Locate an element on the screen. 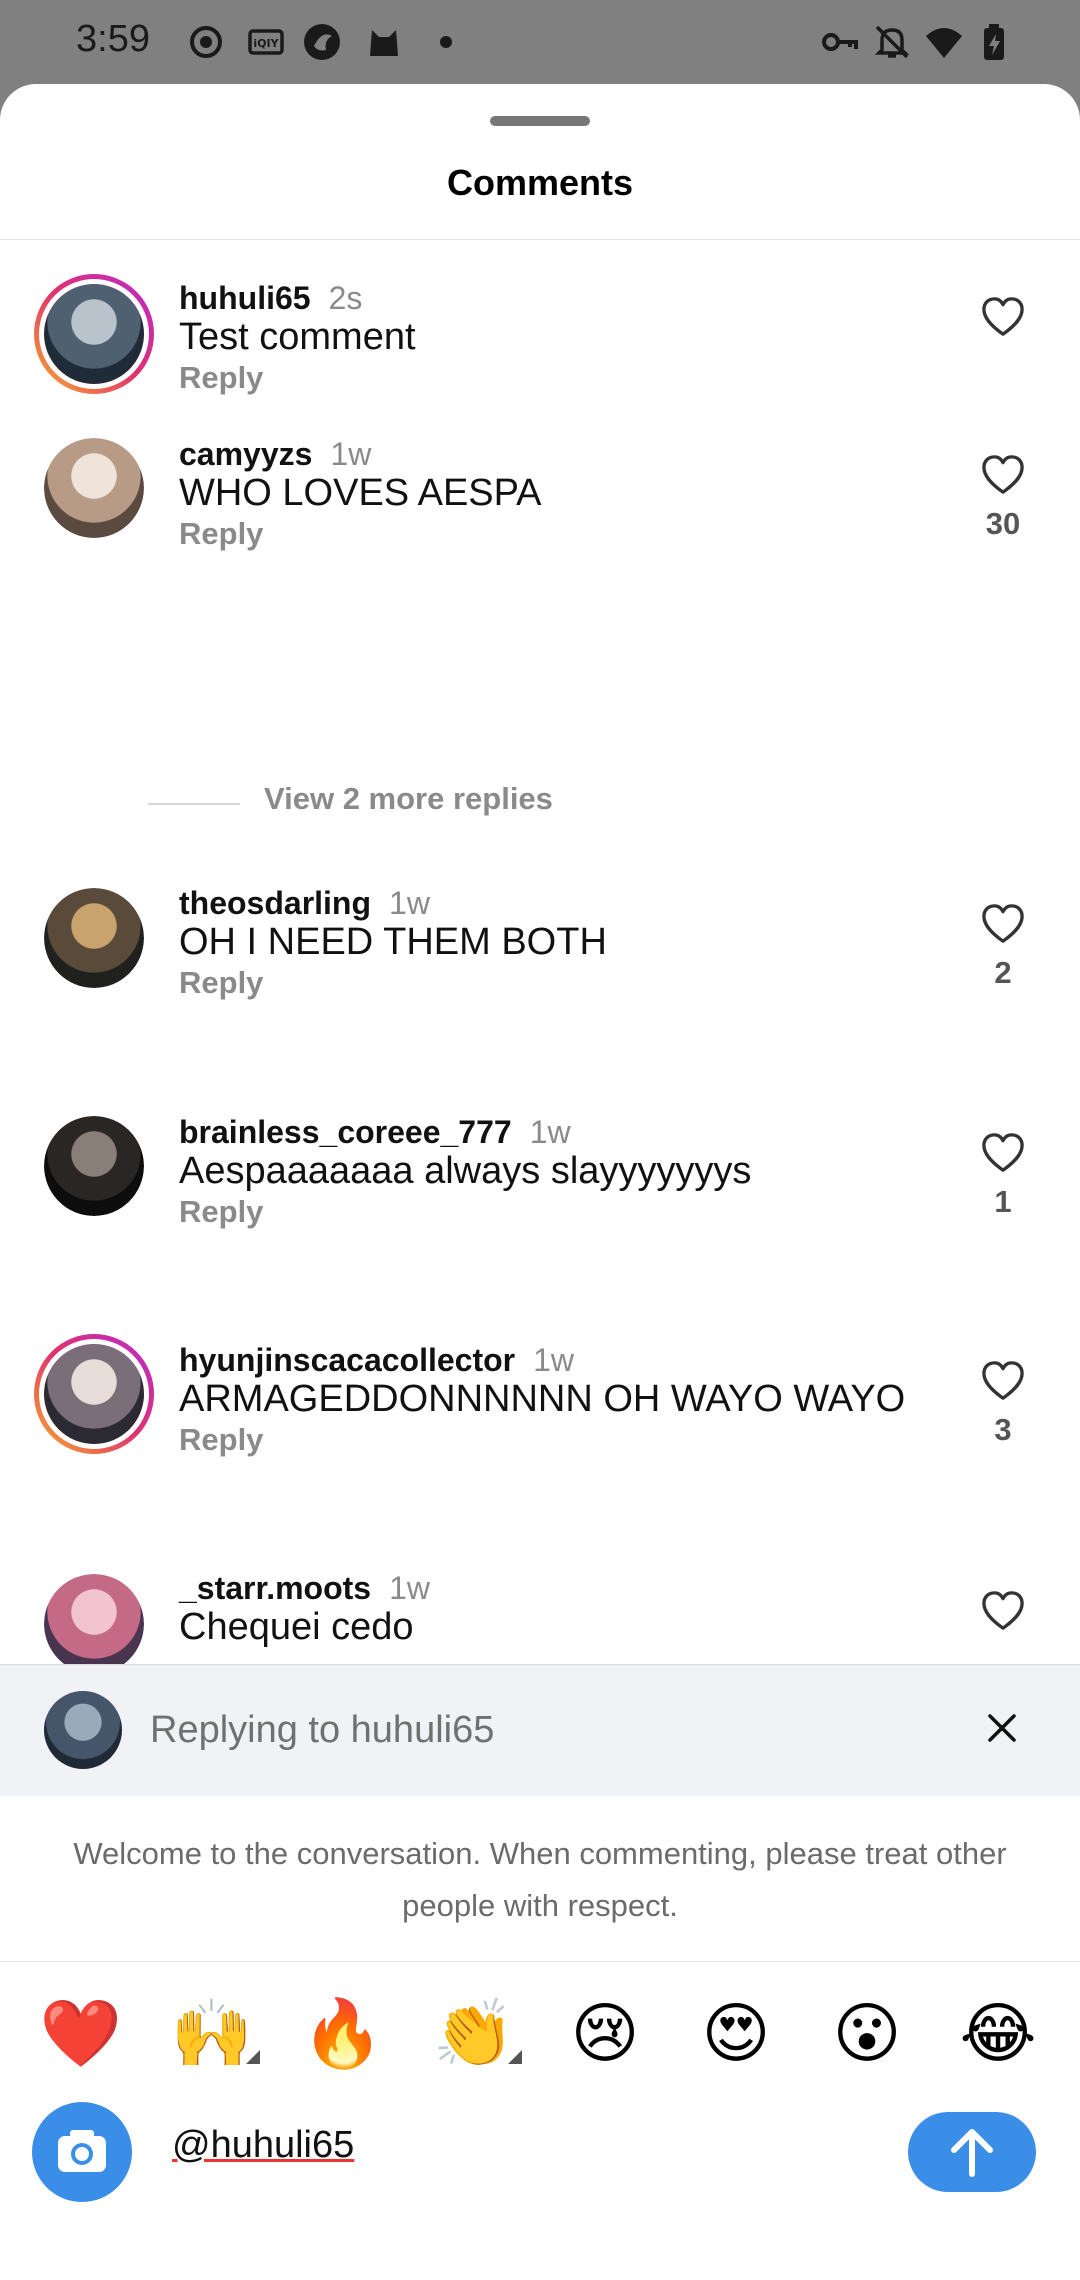 The height and width of the screenshot is (2280, 1080). emoji-raised-hands-button: 🙌 is located at coordinates (212, 2033).